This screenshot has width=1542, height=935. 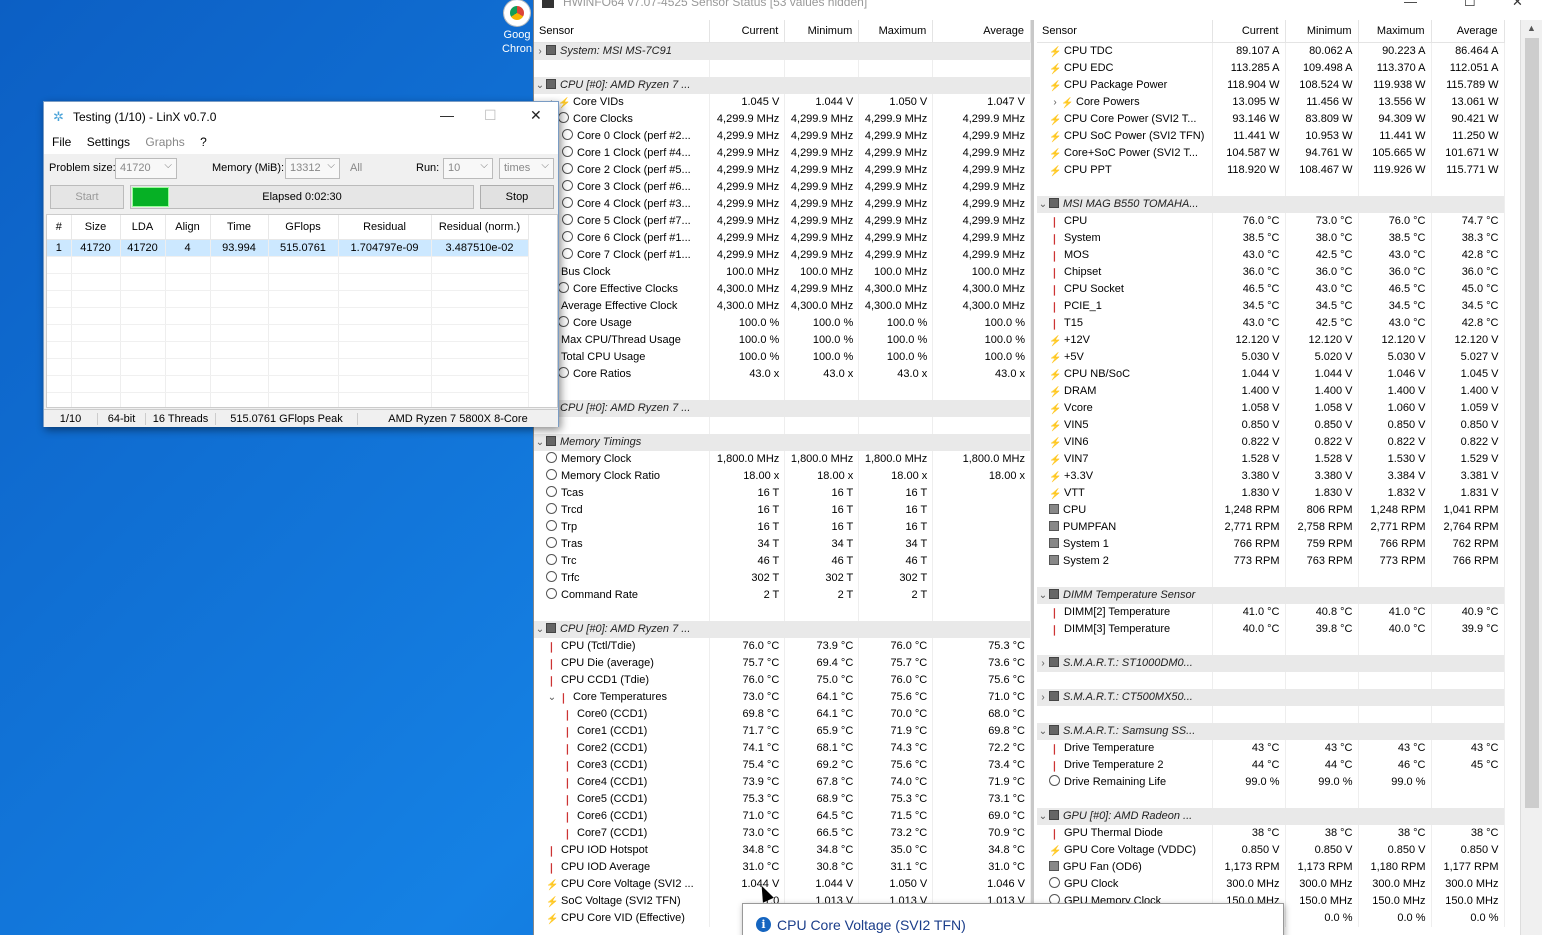 I want to click on results-col-size: Size, so click(x=96, y=227).